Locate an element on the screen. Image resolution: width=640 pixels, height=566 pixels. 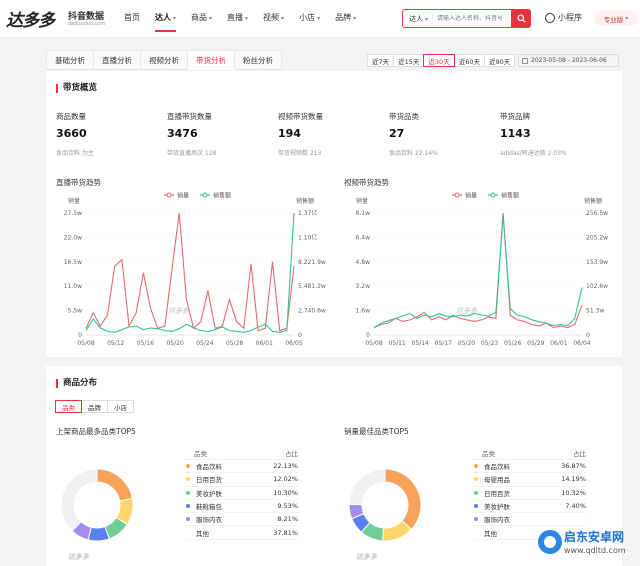
nav-item-label: 小店 is located at coordinates (307, 17).